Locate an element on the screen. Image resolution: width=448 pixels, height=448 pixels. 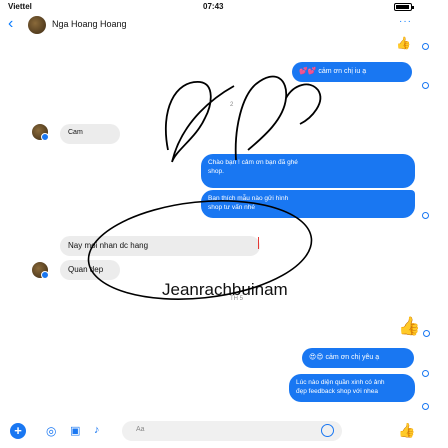
emoji-icon is located at coordinates (327, 430).